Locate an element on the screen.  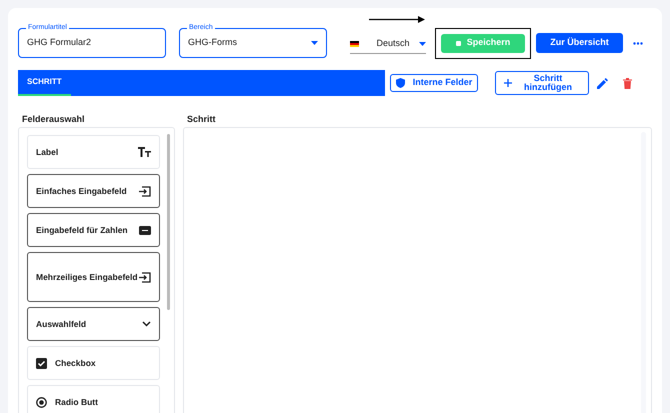
text-size-icon is located at coordinates (144, 152).